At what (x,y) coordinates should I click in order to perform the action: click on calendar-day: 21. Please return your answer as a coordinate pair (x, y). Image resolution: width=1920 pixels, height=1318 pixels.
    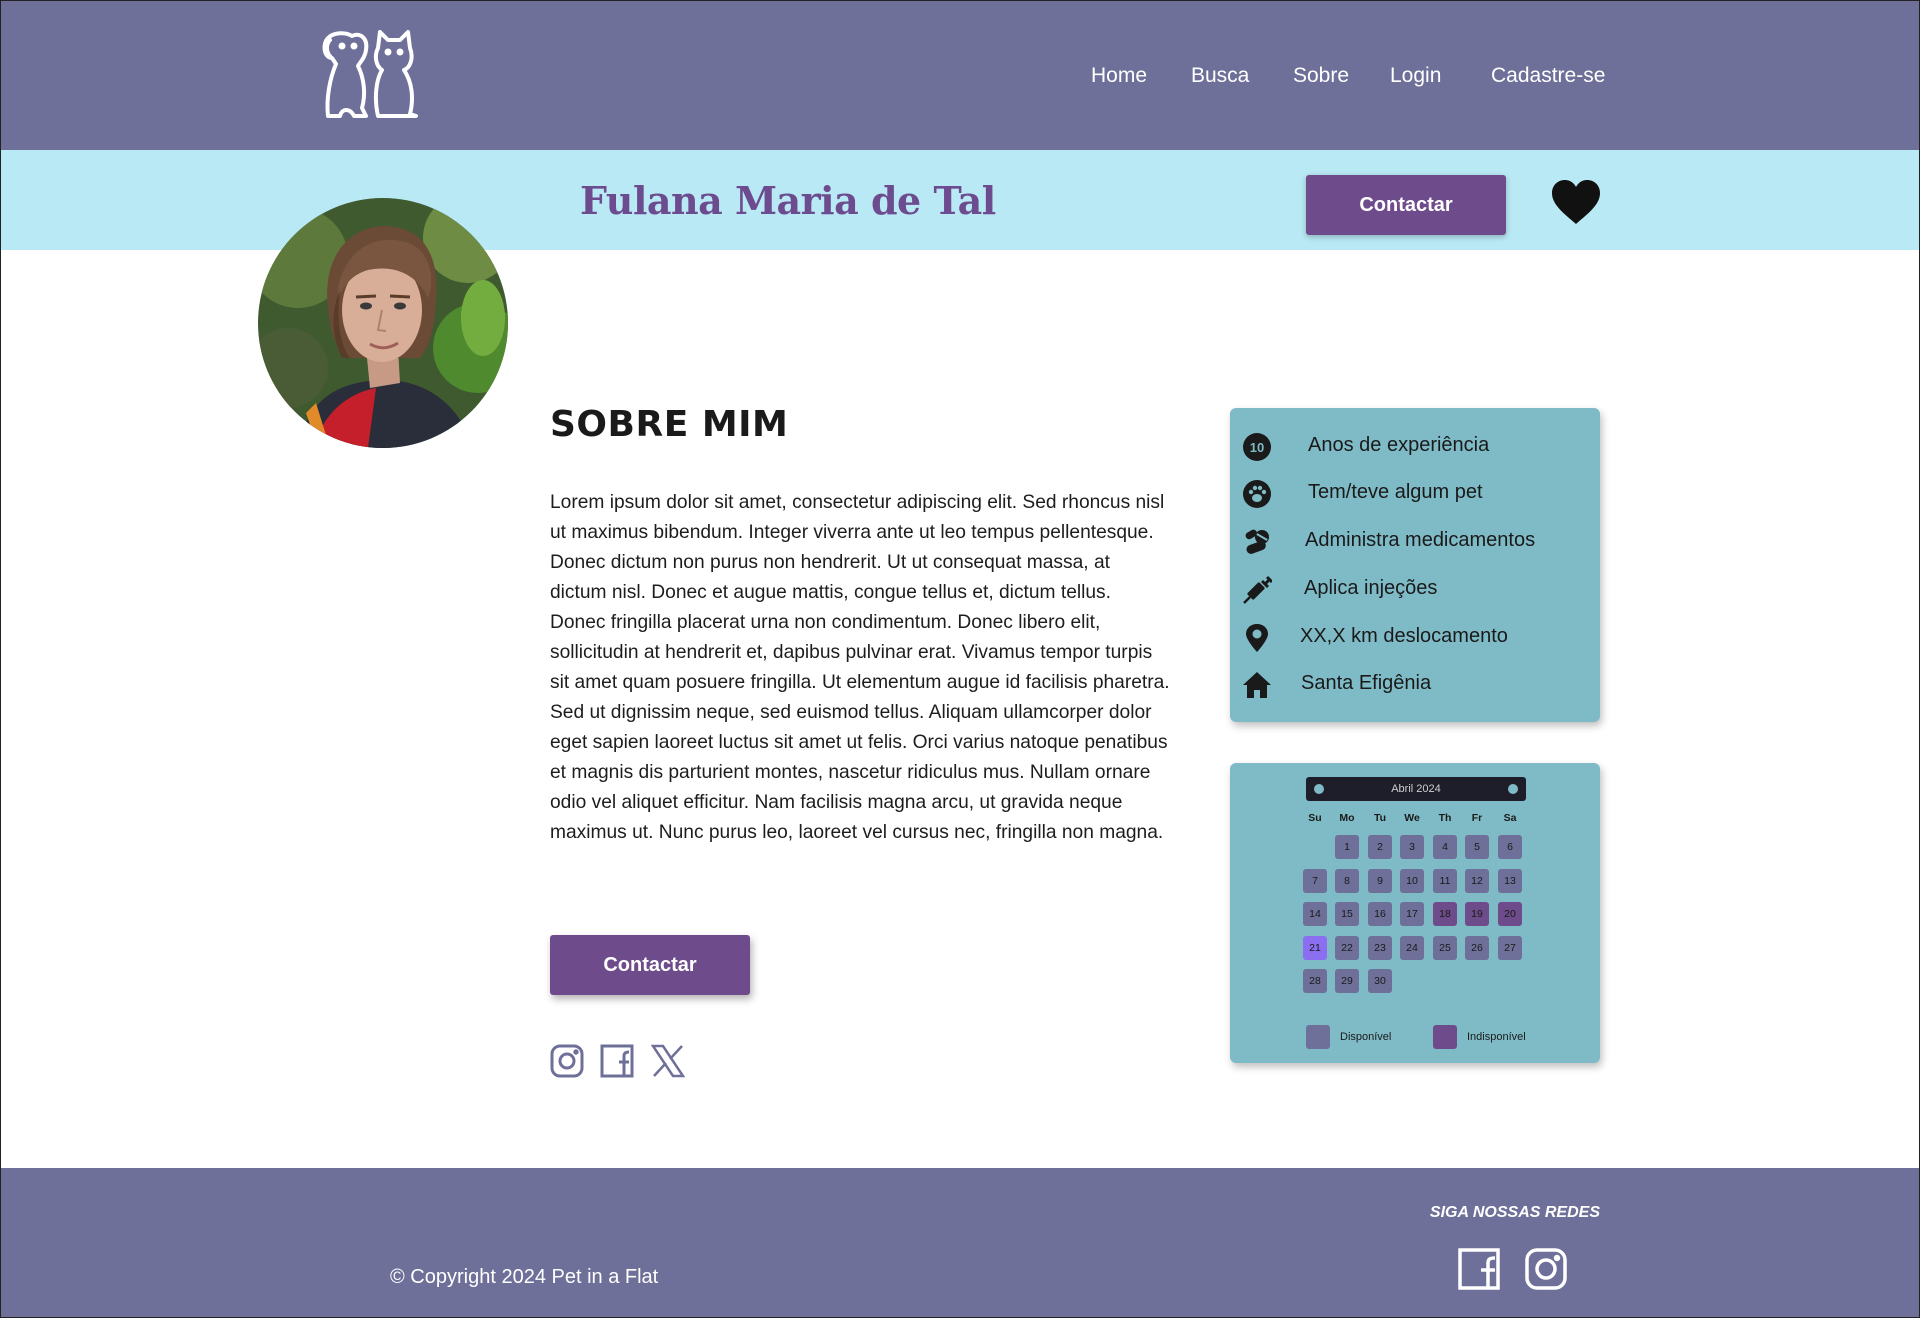
    Looking at the image, I should click on (1315, 947).